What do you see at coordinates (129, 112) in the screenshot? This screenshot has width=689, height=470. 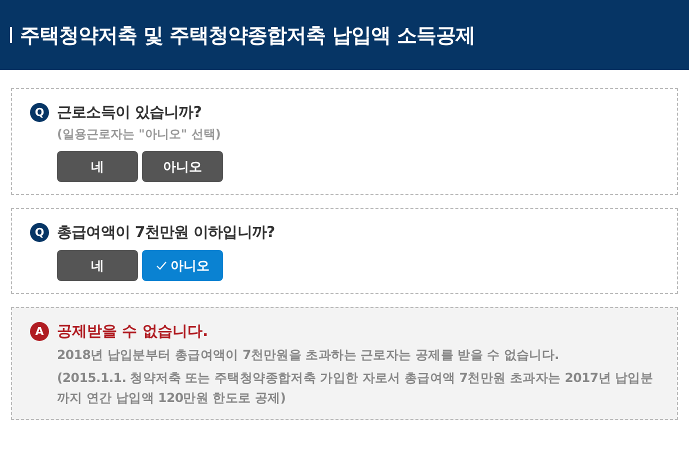 I see `question-text: 근로소득이 있습니까?` at bounding box center [129, 112].